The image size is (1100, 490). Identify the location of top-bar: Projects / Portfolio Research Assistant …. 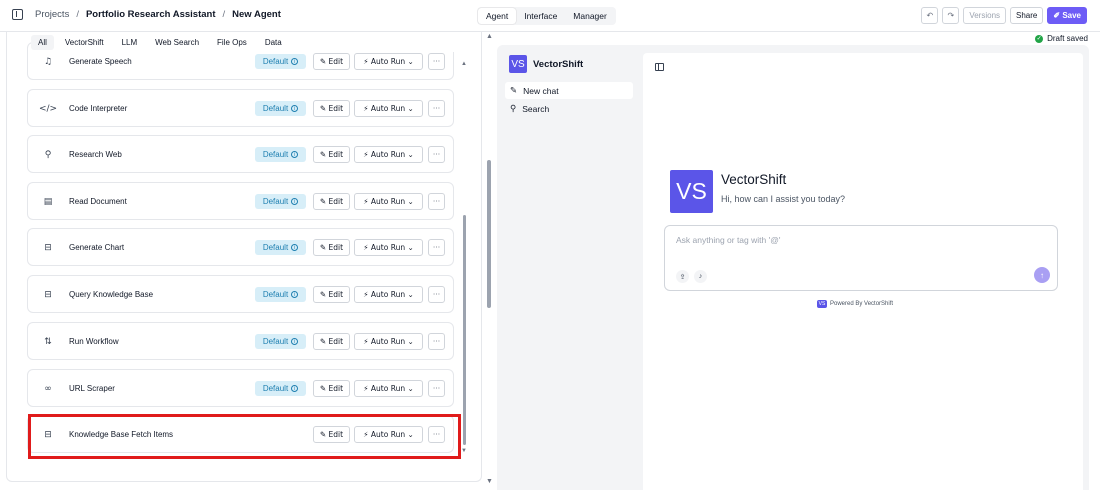
(550, 16).